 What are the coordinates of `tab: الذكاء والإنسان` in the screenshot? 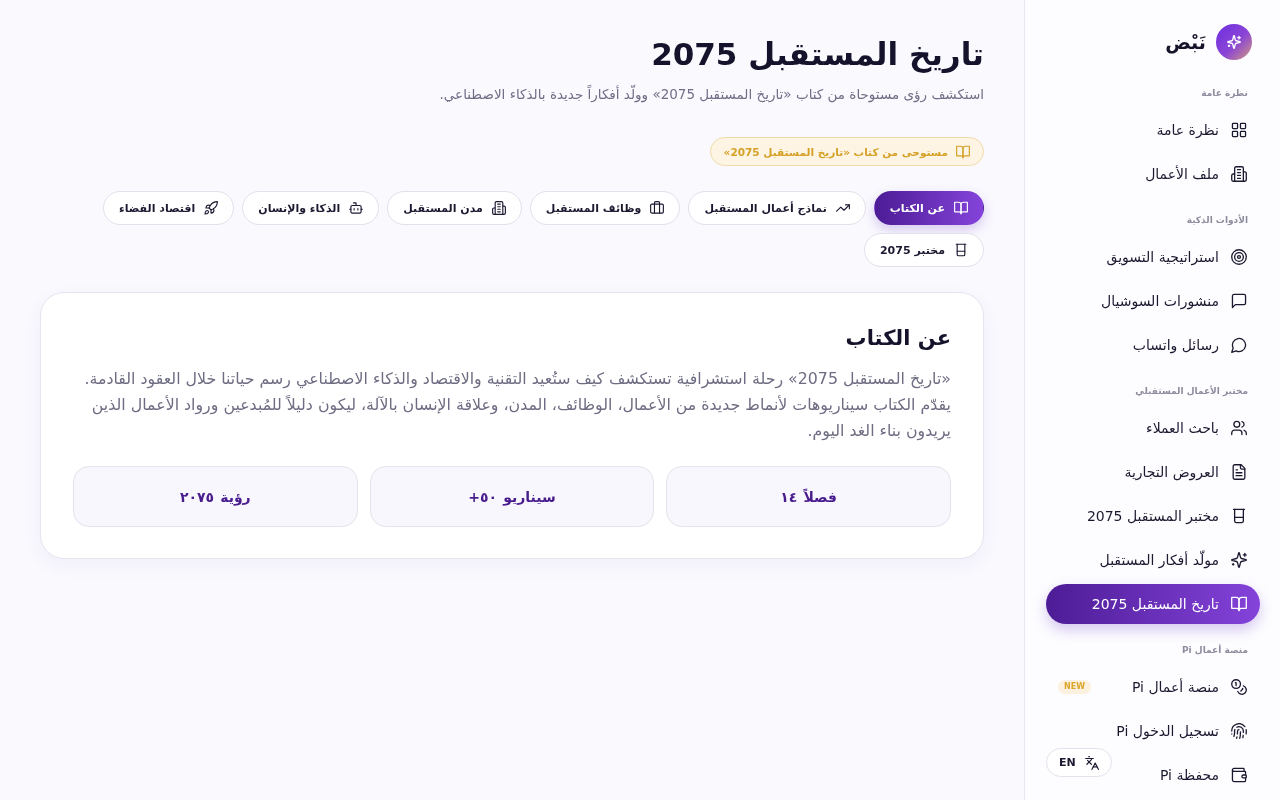 It's located at (311, 208).